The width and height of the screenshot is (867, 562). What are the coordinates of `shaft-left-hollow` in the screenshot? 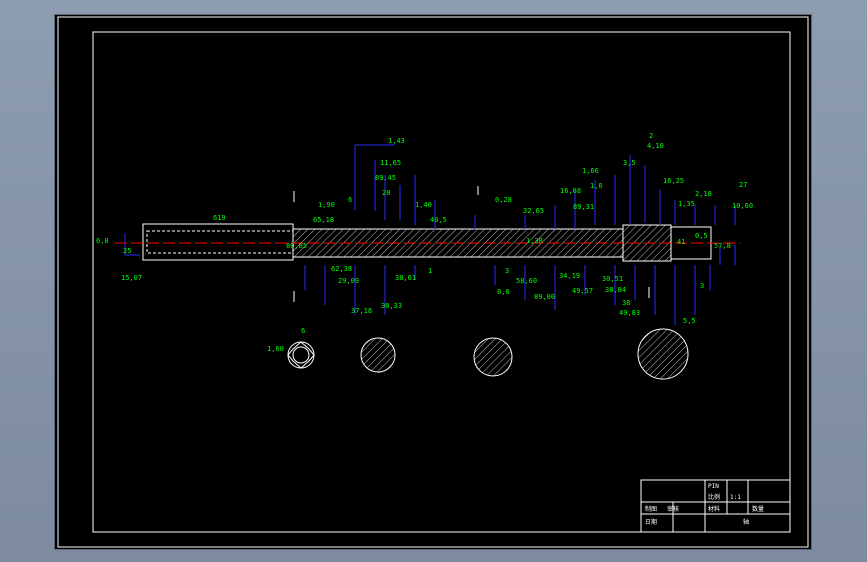 It's located at (218, 242).